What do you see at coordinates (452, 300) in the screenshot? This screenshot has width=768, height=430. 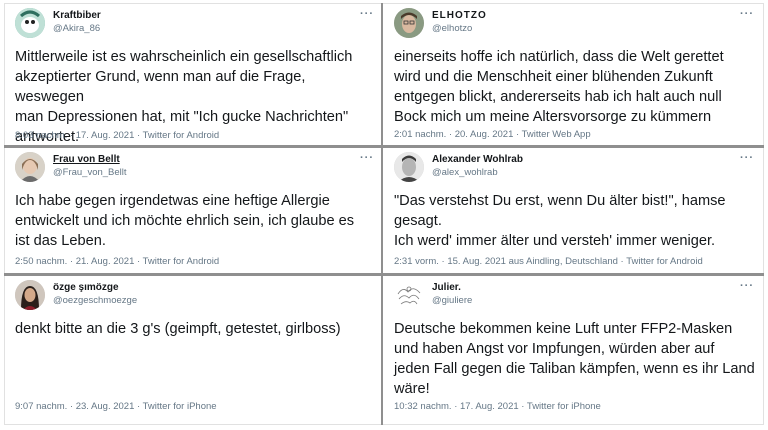 I see `user-handle: @giuliere` at bounding box center [452, 300].